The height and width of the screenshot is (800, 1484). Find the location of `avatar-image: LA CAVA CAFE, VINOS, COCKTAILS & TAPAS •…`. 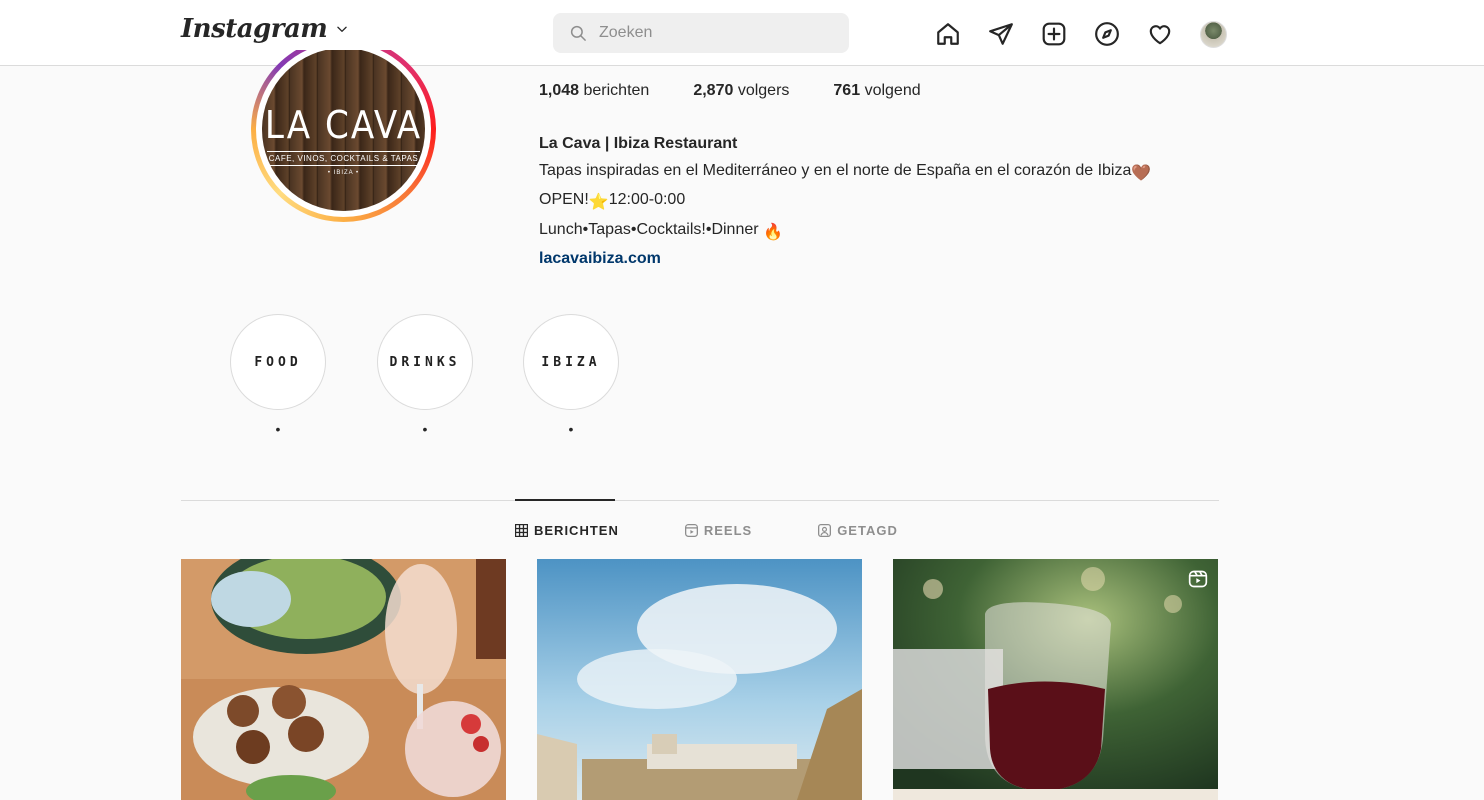

avatar-image: LA CAVA CAFE, VINOS, COCKTAILS & TAPAS •… is located at coordinates (343, 130).